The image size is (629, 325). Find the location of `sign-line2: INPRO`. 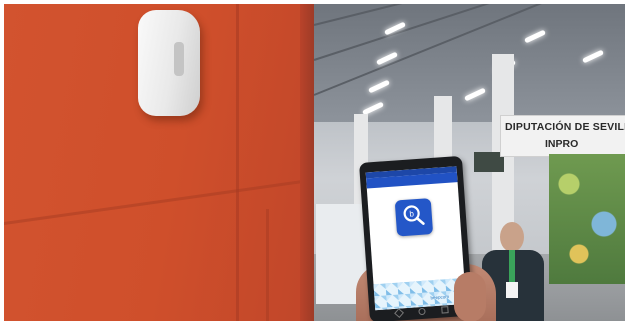

sign-line2: INPRO is located at coordinates (562, 144).